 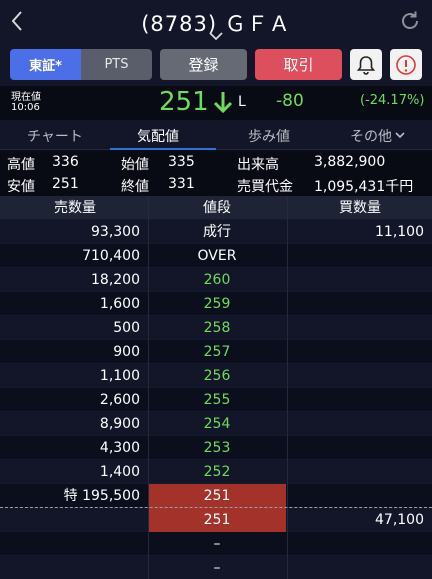 What do you see at coordinates (26, 97) in the screenshot?
I see `current-price-label: 現在値` at bounding box center [26, 97].